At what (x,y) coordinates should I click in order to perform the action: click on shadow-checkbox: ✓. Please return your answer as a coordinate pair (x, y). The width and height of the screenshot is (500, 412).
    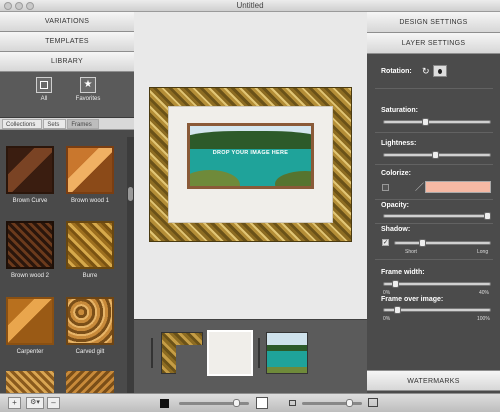
    Looking at the image, I should click on (385, 242).